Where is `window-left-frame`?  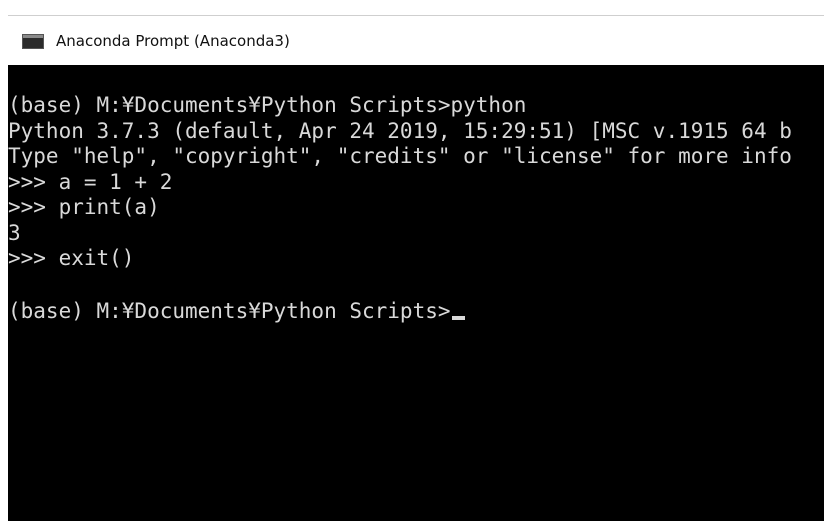
window-left-frame is located at coordinates (4, 260).